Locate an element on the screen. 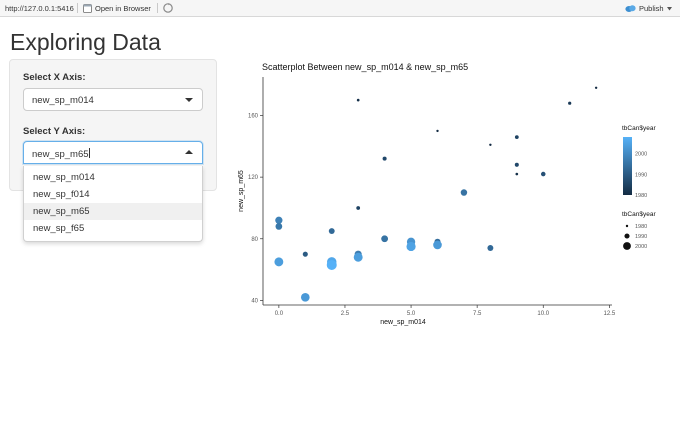  dropdown-option: new_sp_m014 is located at coordinates (113, 177).